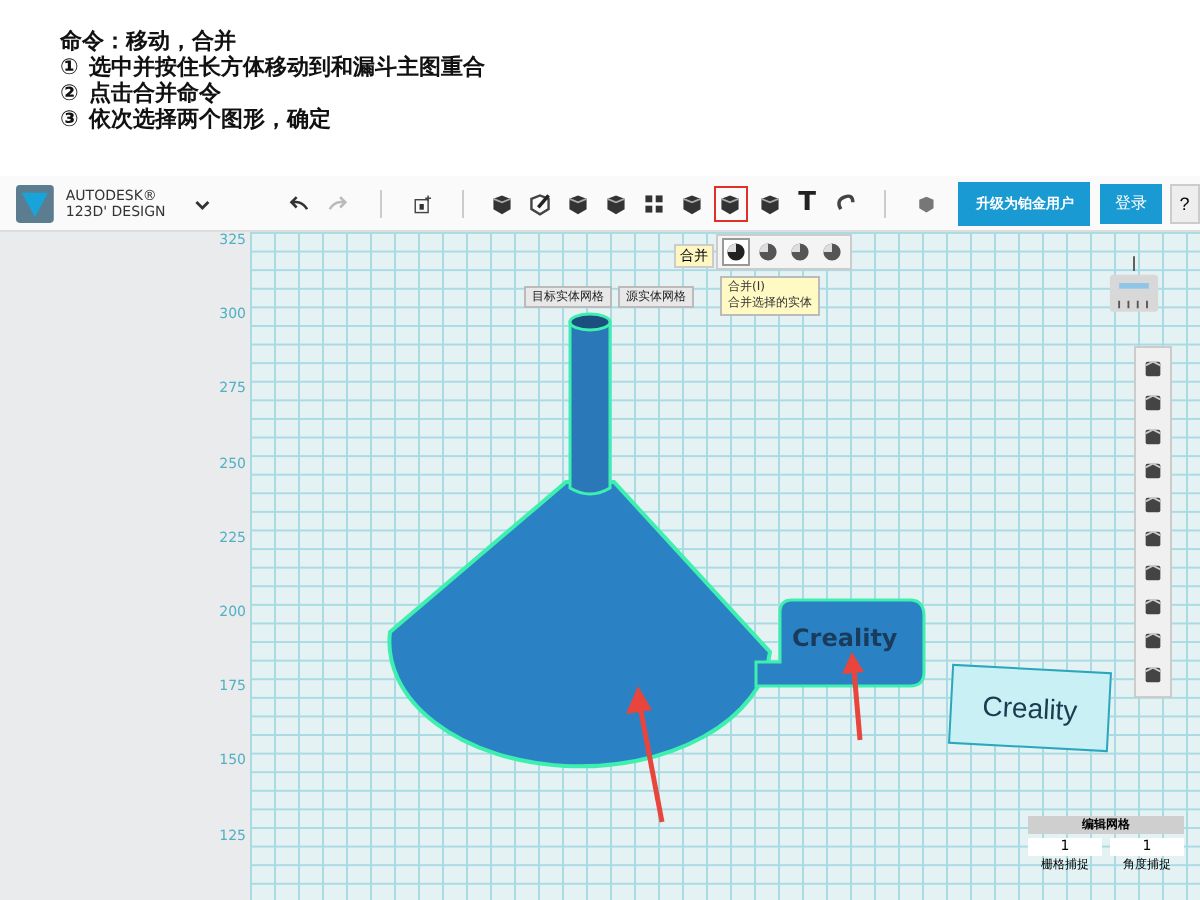 The height and width of the screenshot is (900, 1200). Describe the element at coordinates (540, 203) in the screenshot. I see `pencil-cube-icon` at that location.